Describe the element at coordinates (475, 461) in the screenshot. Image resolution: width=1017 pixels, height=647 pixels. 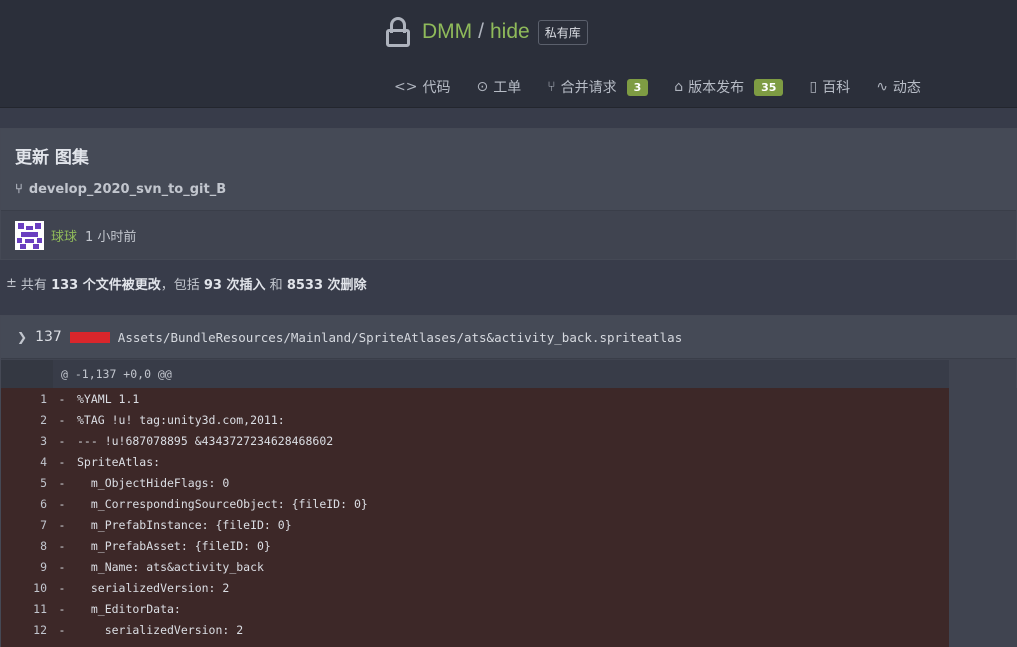
I see `diff-line: 4- SpriteAtlas:` at that location.